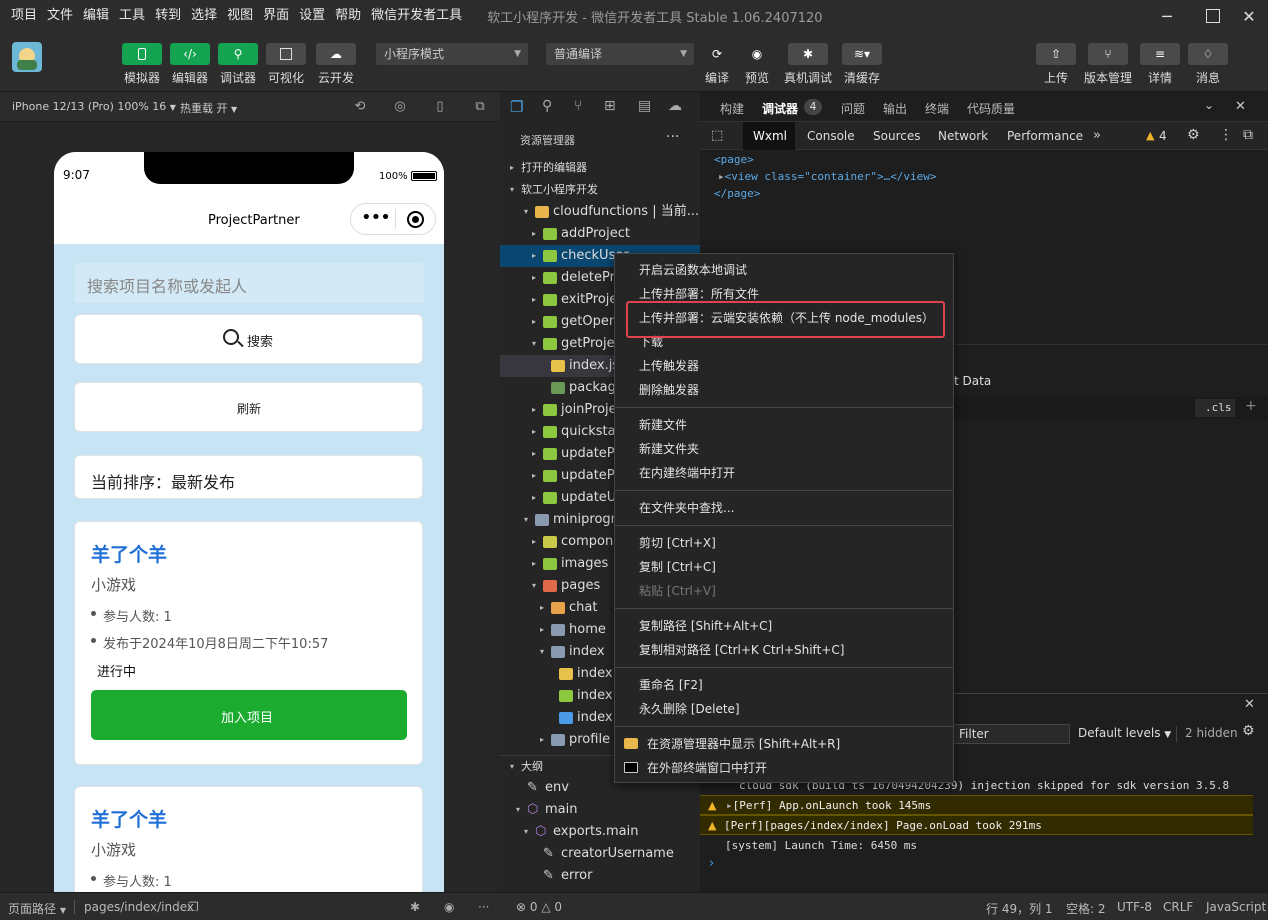  What do you see at coordinates (208, 108) in the screenshot?
I see `hot-reload-toggle: 热重载 开 ▼` at bounding box center [208, 108].